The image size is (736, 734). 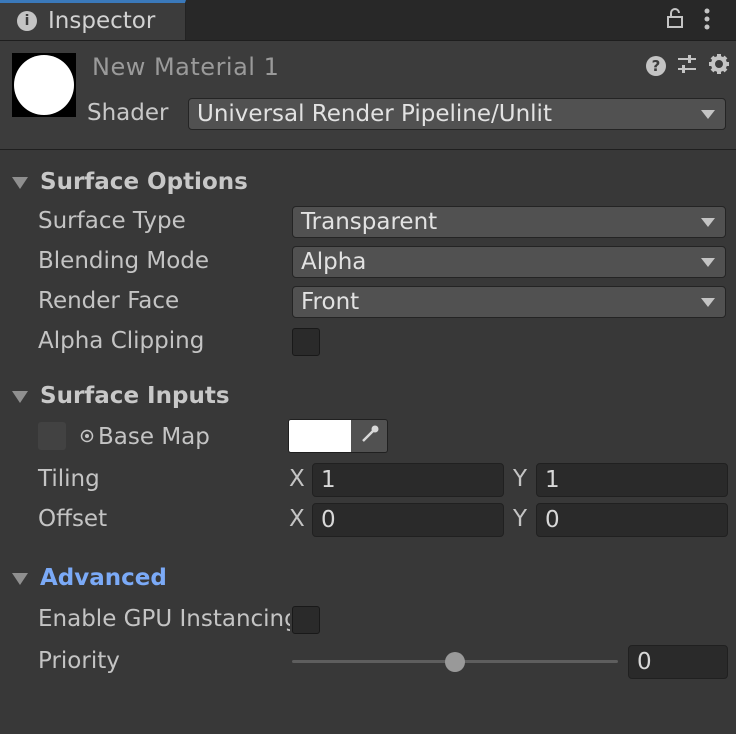 What do you see at coordinates (164, 619) in the screenshot?
I see `gpu-instancing-label: Enable GPU Instancing` at bounding box center [164, 619].